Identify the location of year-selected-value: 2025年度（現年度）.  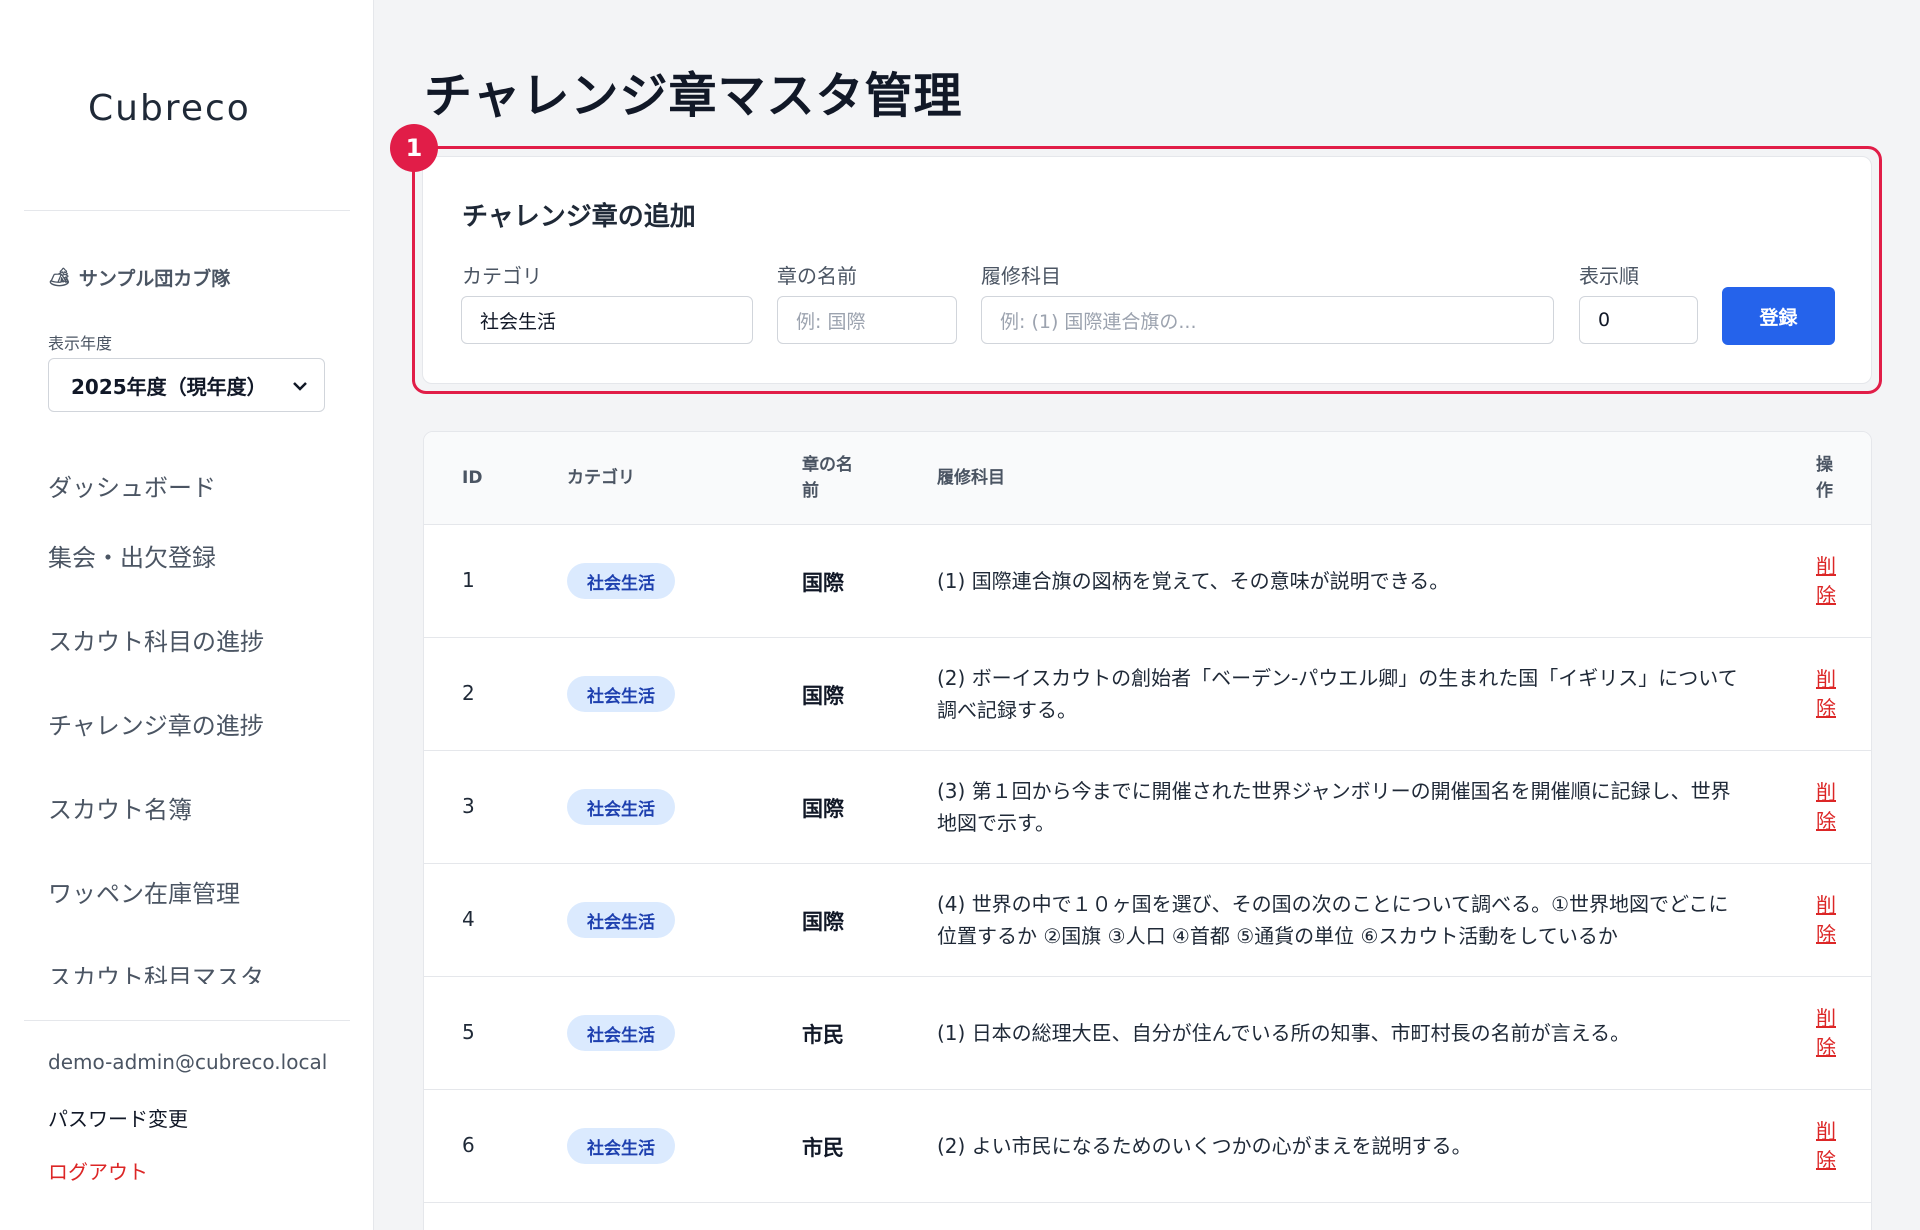
(169, 386).